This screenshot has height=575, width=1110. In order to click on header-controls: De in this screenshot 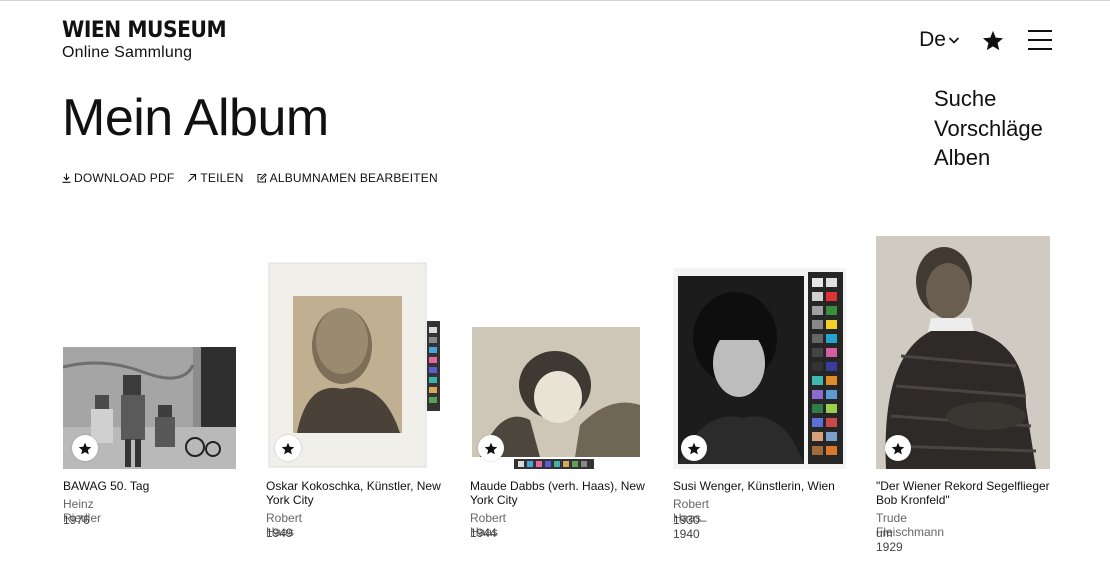, I will do `click(985, 40)`.